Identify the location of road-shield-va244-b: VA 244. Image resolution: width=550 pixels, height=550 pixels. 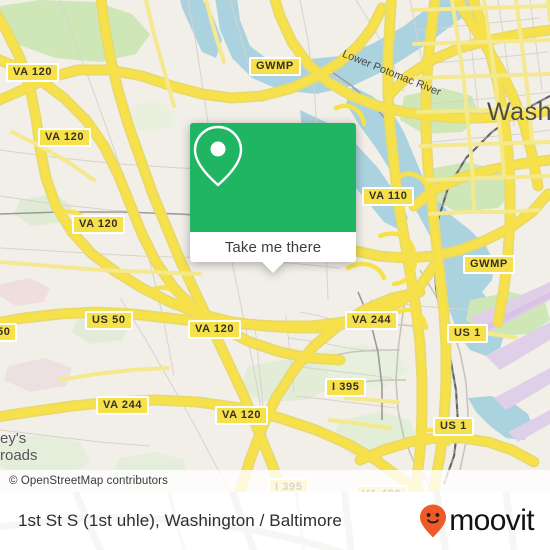
(123, 405).